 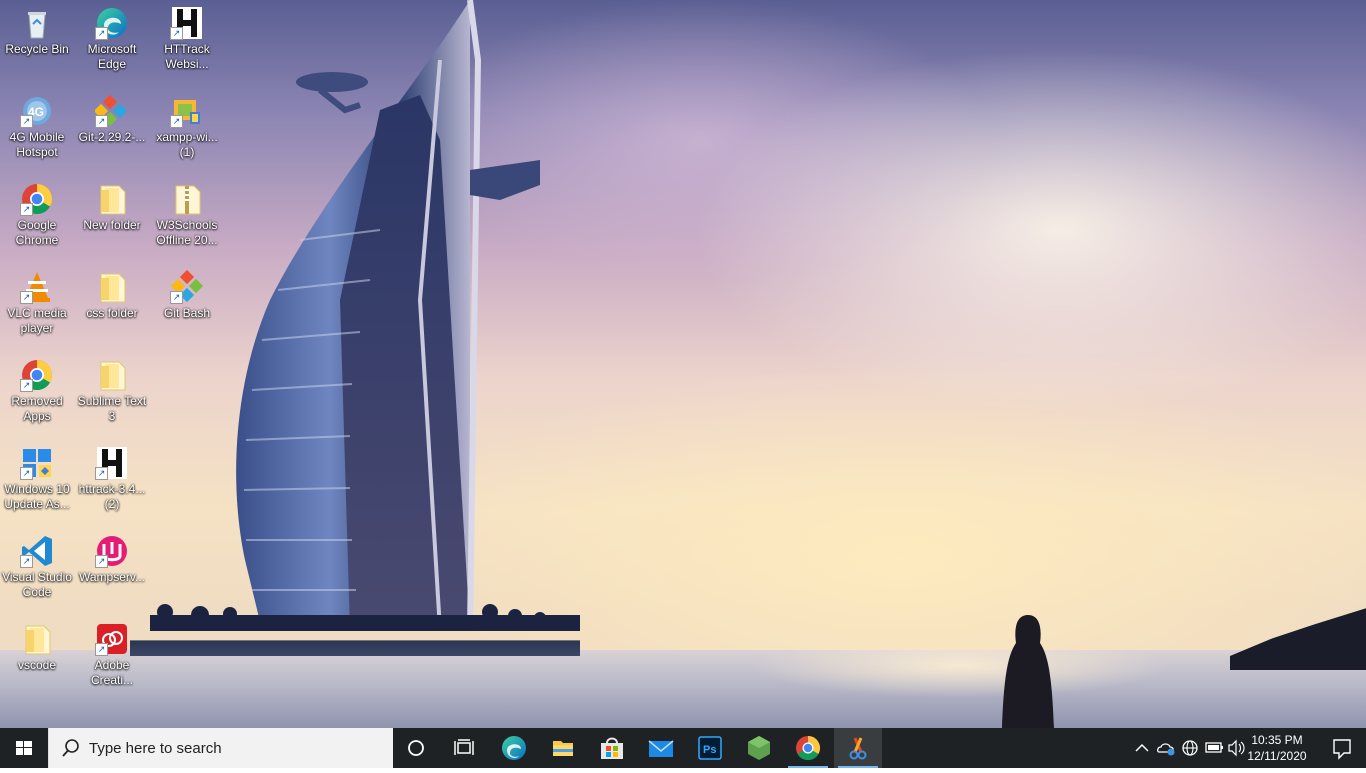 I want to click on desktop-icon-google-chrome: ↗ Google Chrome, so click(x=37, y=219).